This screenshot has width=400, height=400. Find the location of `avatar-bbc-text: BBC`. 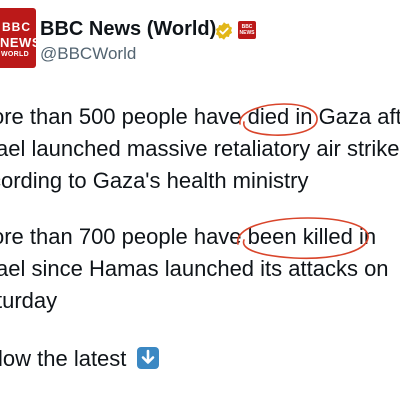

avatar-bbc-text: BBC is located at coordinates (16, 27).